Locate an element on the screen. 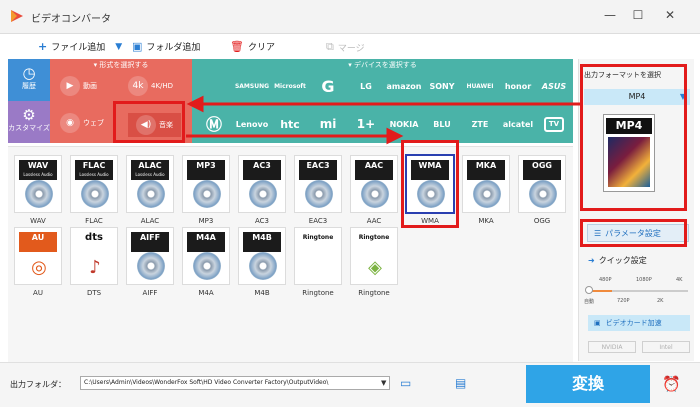  arrow-left-head is located at coordinates (195, 104).